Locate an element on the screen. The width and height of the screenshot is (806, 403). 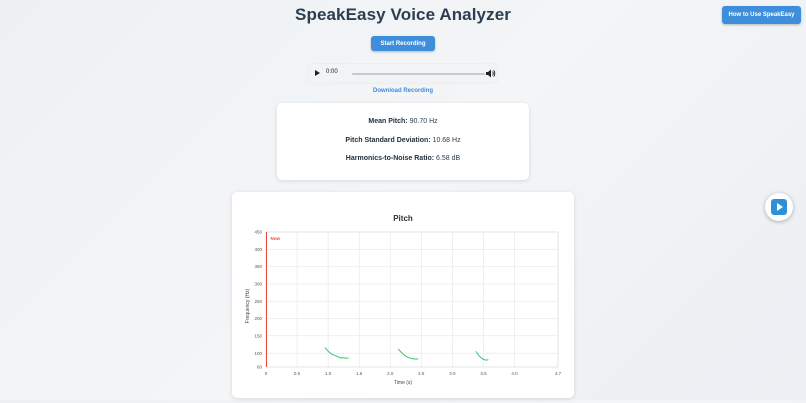
chart-series is located at coordinates (406, 354).